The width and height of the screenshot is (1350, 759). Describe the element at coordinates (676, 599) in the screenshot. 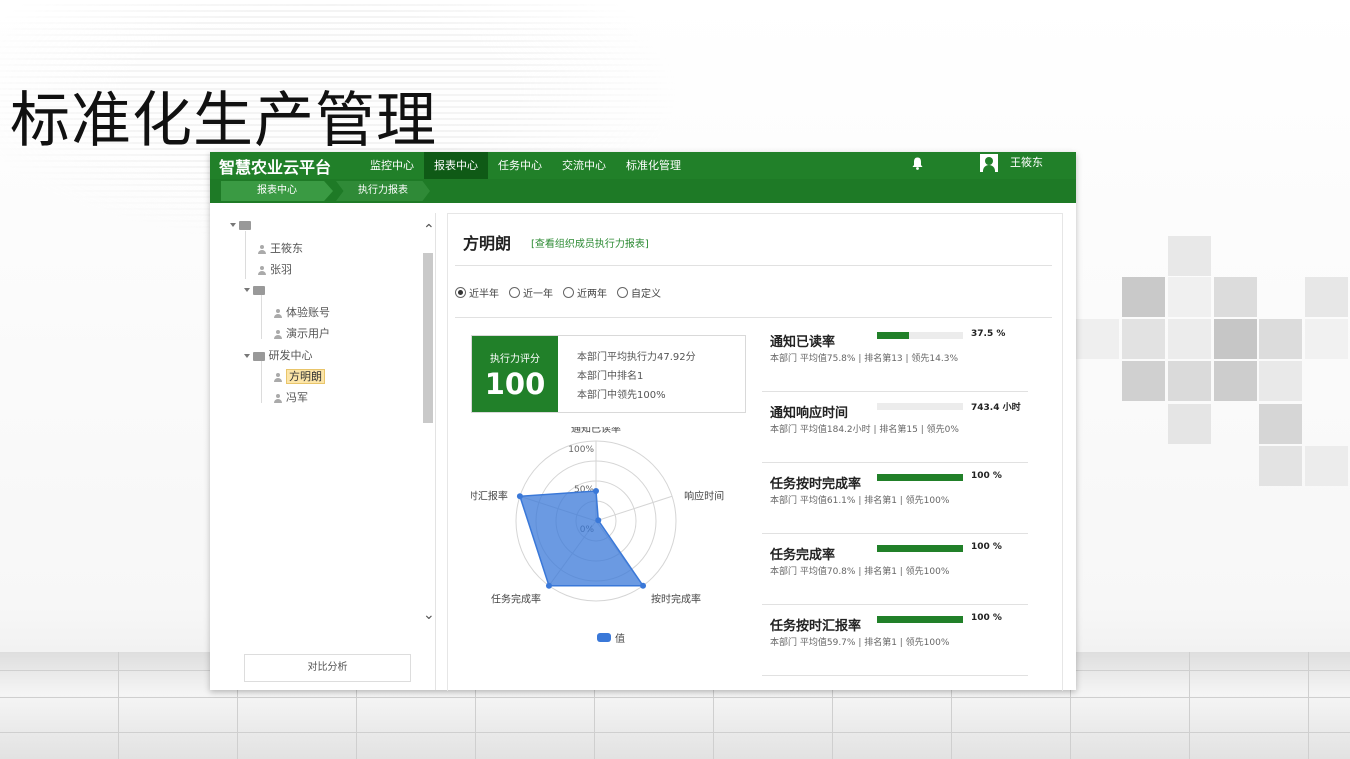

I see `radar-axis-label: 按时完成率` at that location.